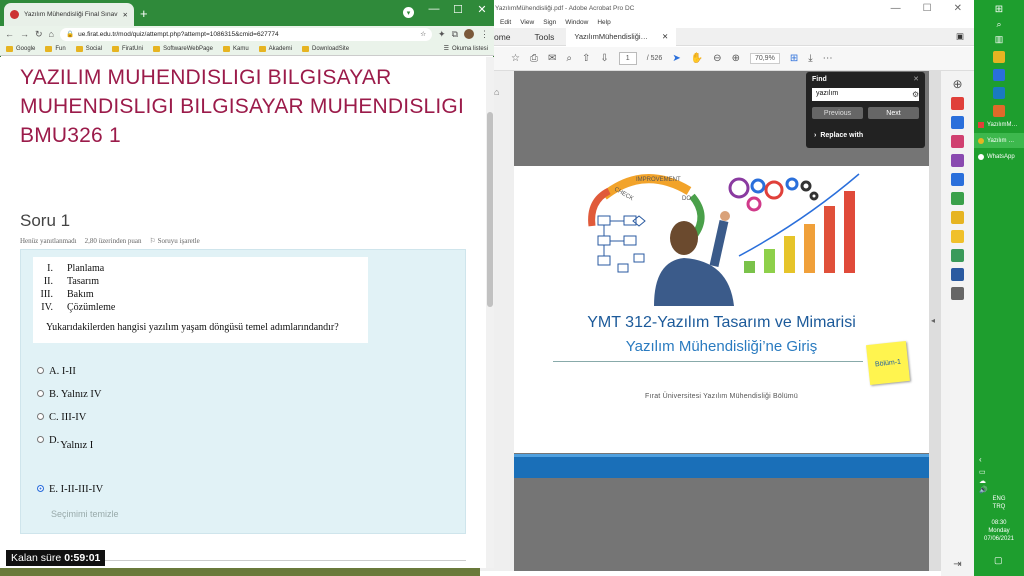 Image resolution: width=1024 pixels, height=576 pixels. I want to click on page-fit-icon: ⊞, so click(794, 58).